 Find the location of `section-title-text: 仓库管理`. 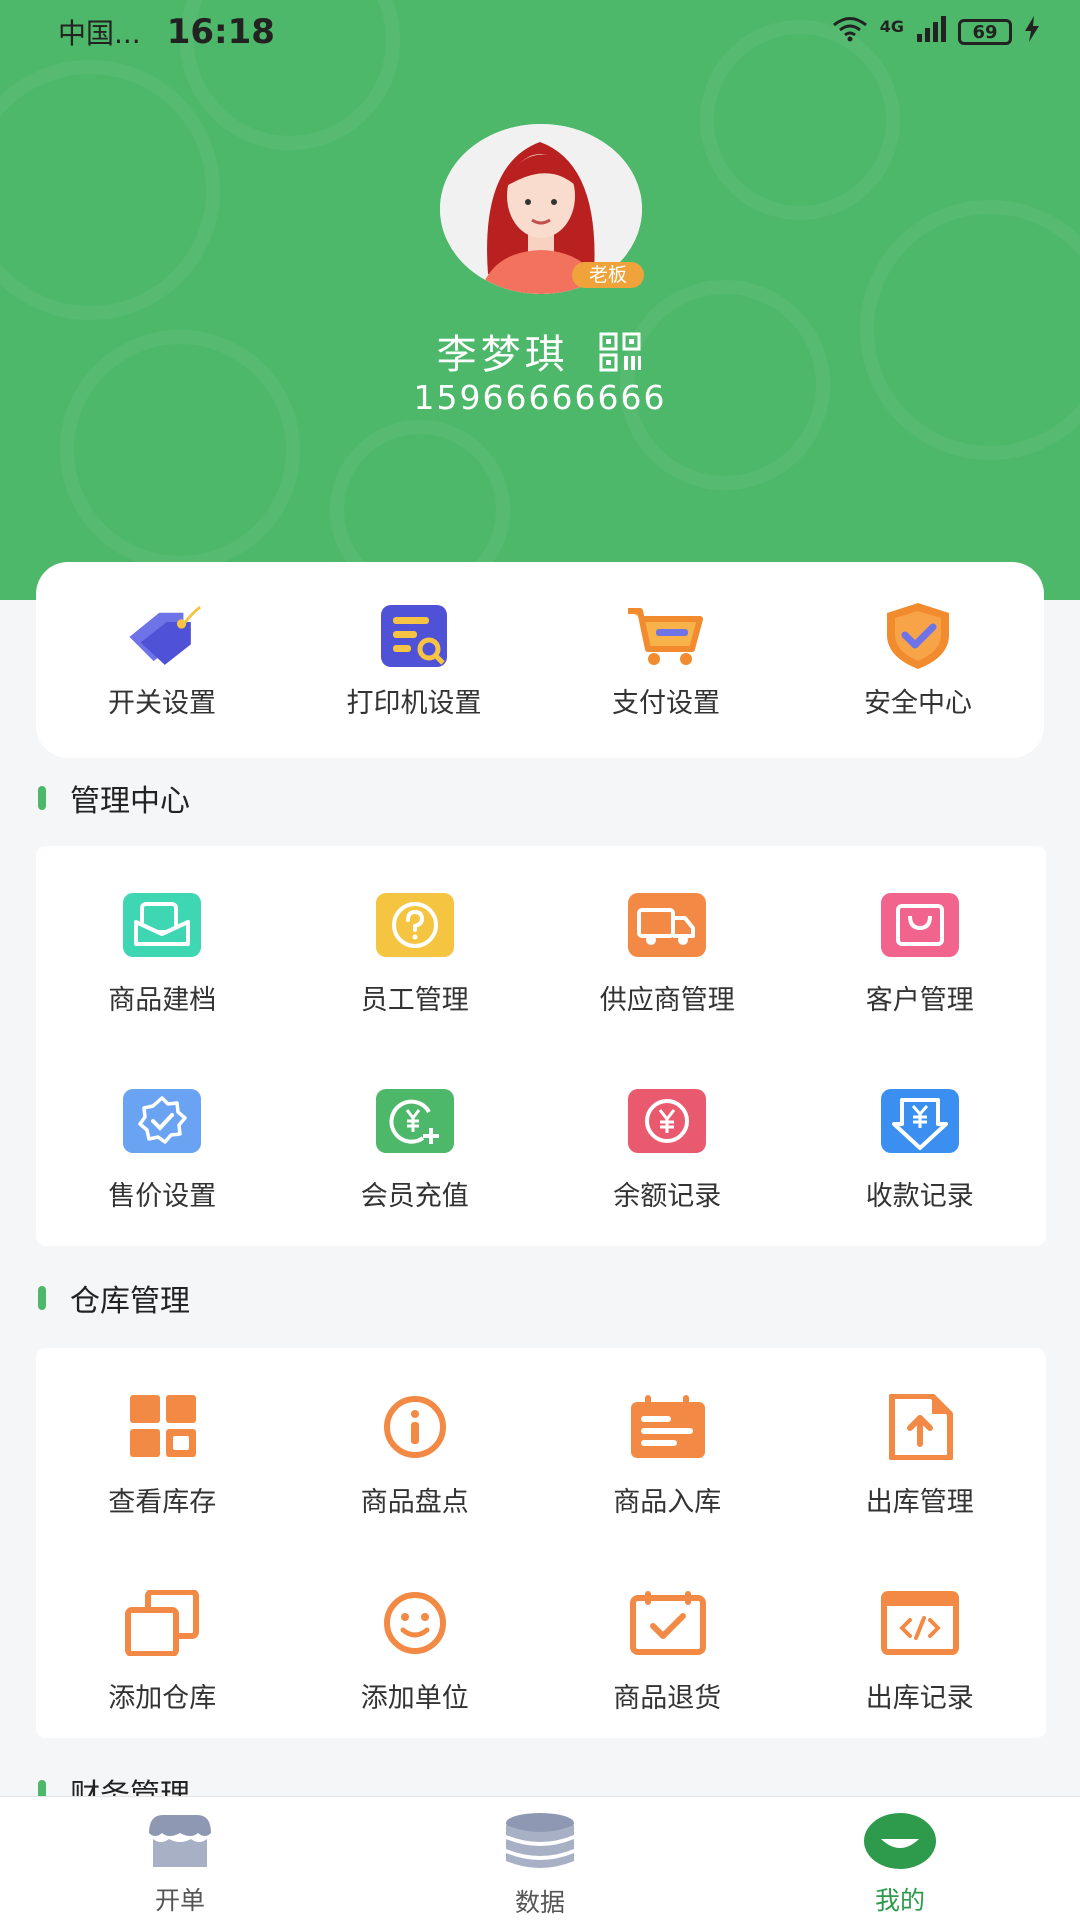

section-title-text: 仓库管理 is located at coordinates (130, 1301).